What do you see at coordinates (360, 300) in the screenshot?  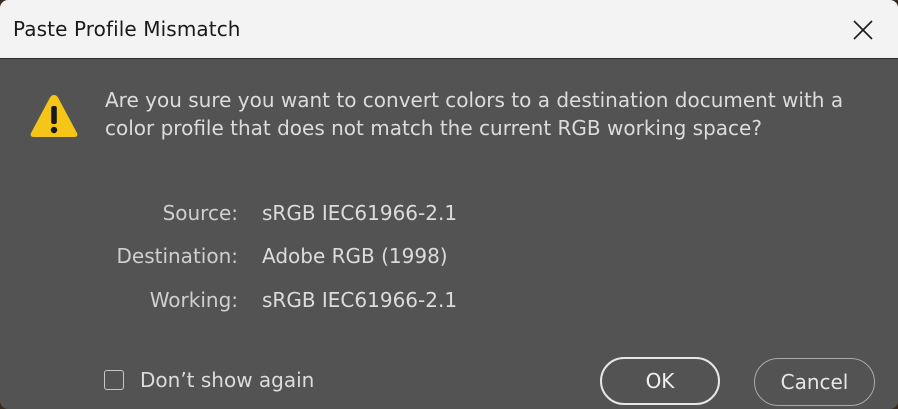 I see `working-value: sRGB IEC61966-2.1` at bounding box center [360, 300].